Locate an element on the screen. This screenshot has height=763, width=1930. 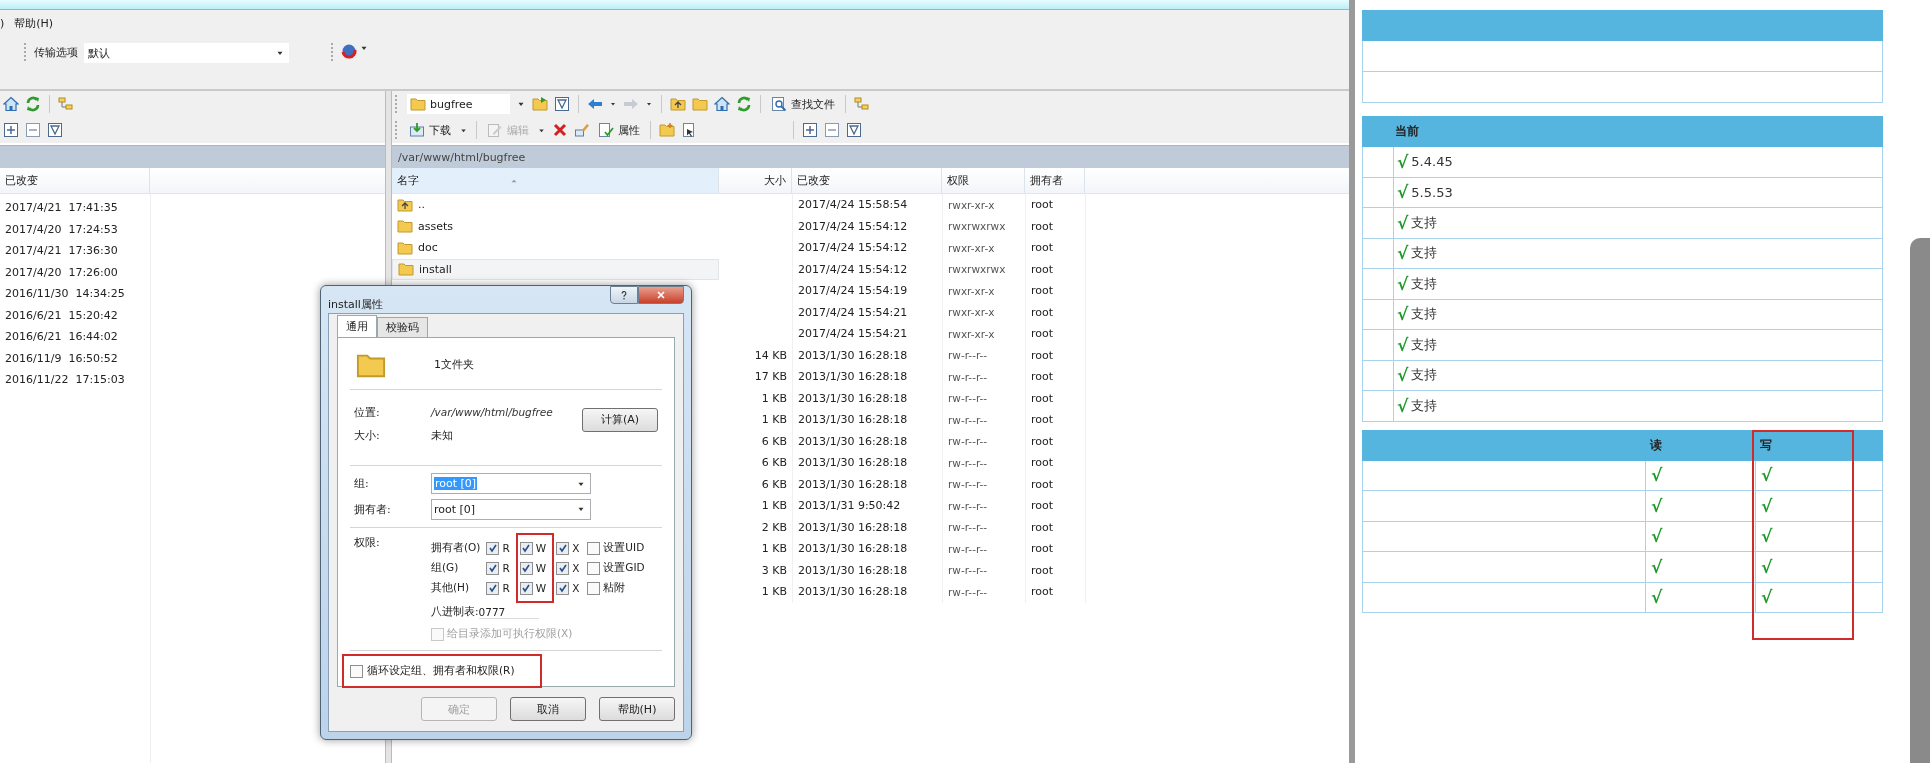
dialog-button: 帮助(H) is located at coordinates (637, 709).